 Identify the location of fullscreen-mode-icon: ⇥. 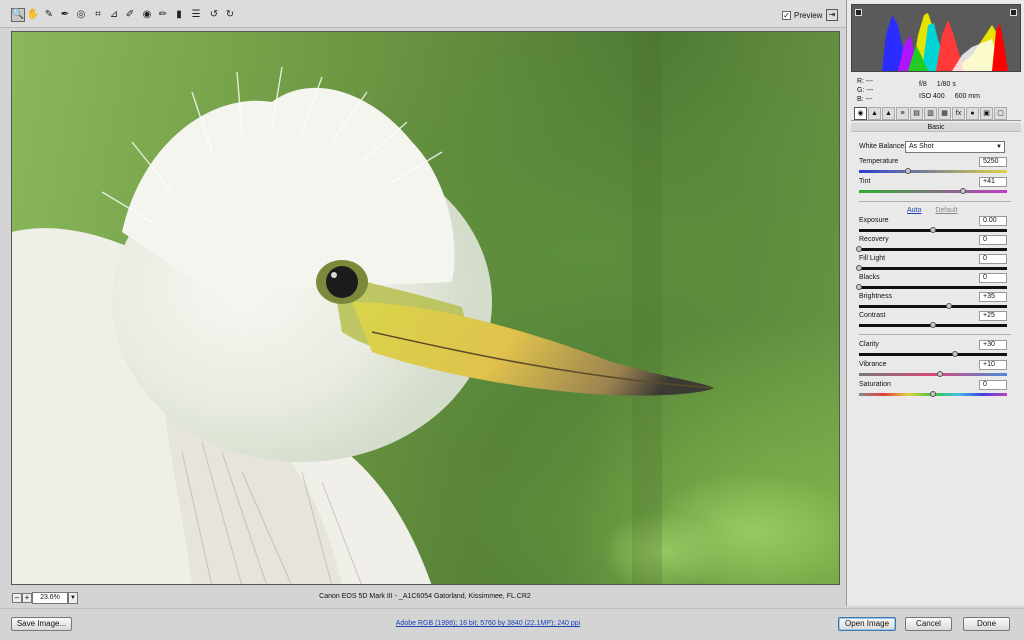
(832, 15).